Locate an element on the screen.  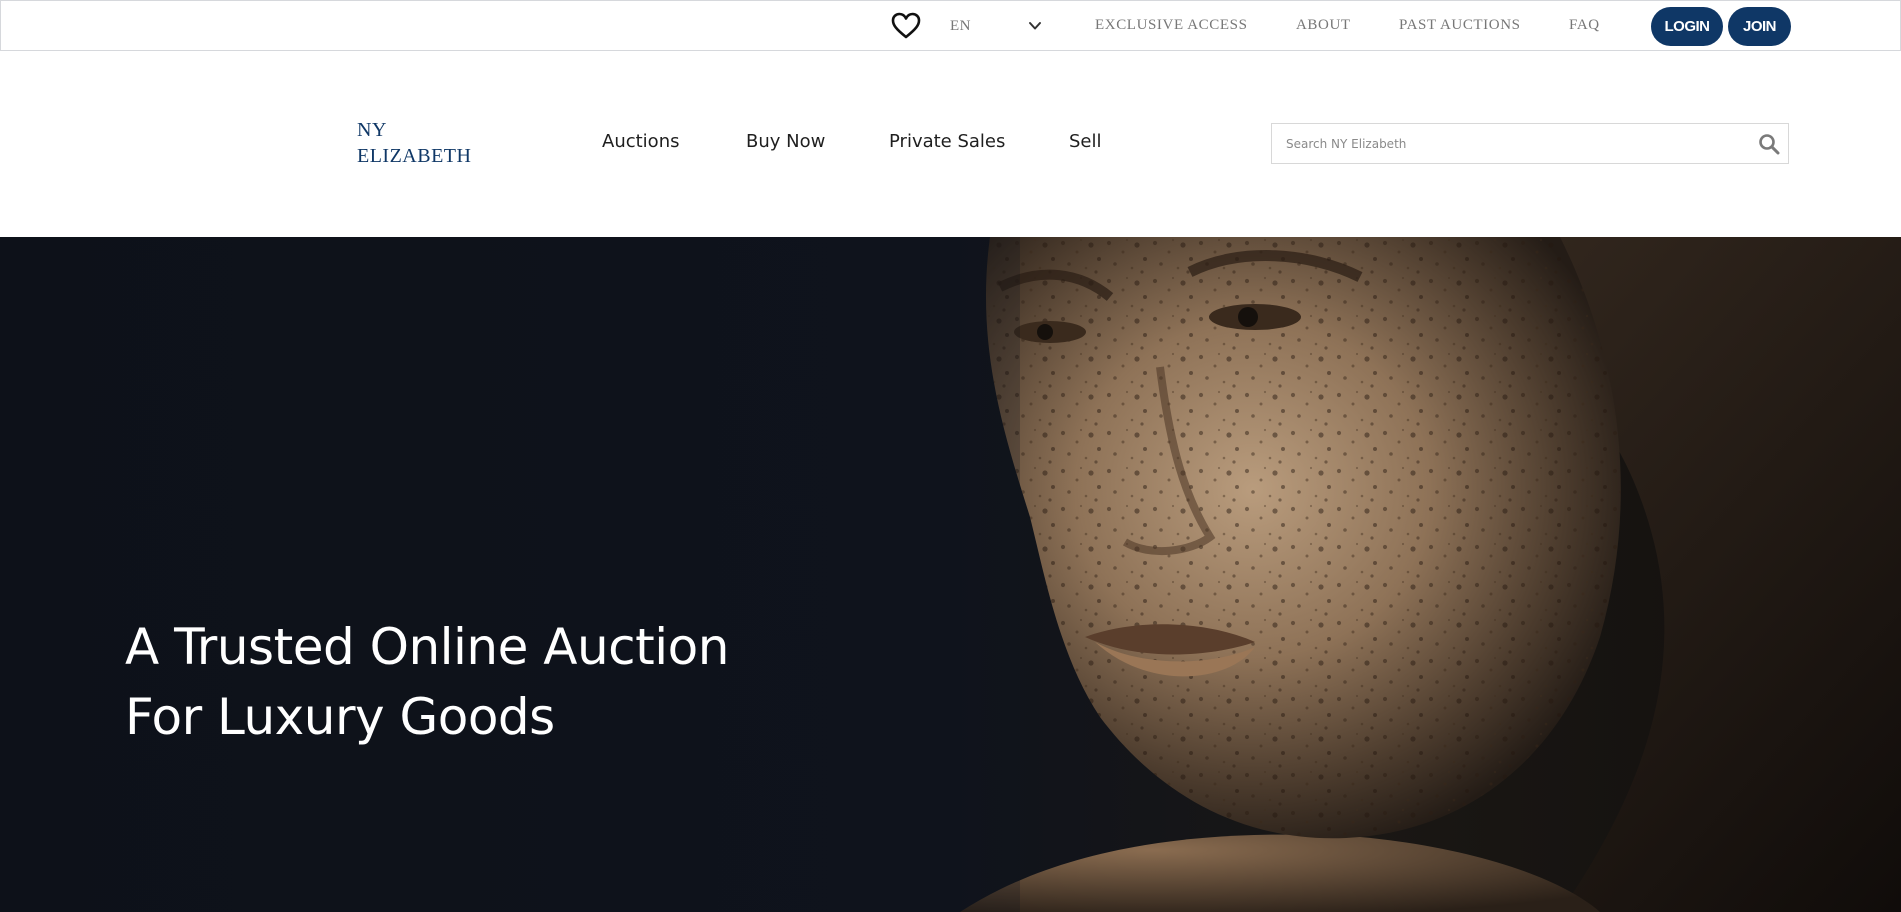
chevron-down-icon is located at coordinates (1035, 26).